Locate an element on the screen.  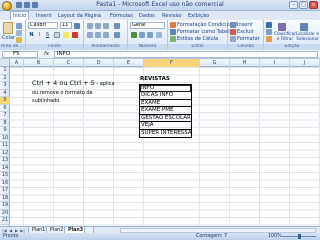
list-item: DICAS INFO is located at coordinates (165, 96).